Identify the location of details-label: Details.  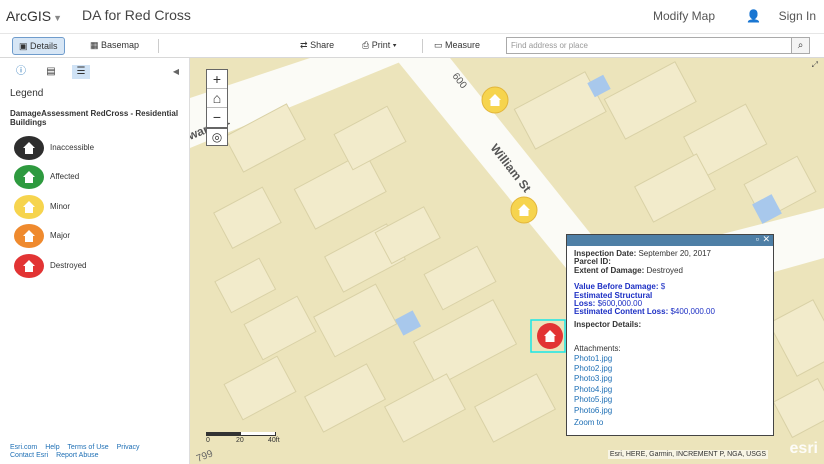
(44, 46).